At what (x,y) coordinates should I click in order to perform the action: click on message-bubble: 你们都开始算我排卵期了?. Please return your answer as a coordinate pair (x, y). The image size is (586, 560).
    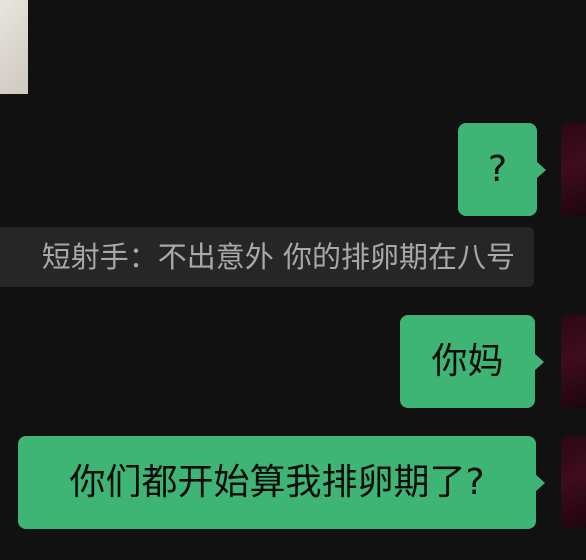
    Looking at the image, I should click on (281, 482).